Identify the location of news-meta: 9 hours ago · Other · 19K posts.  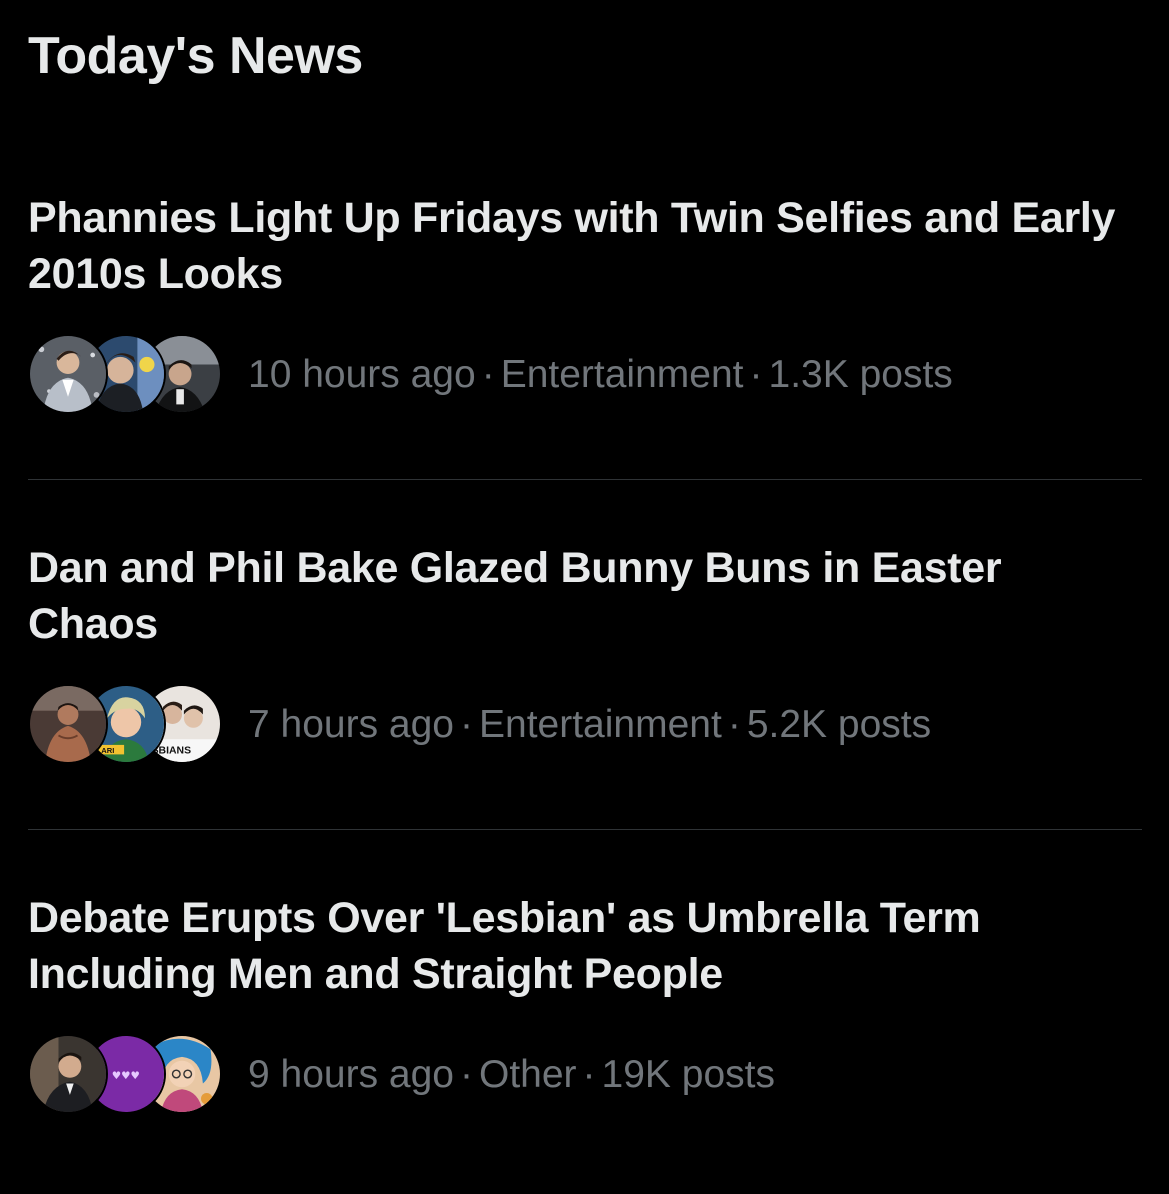
(511, 1075).